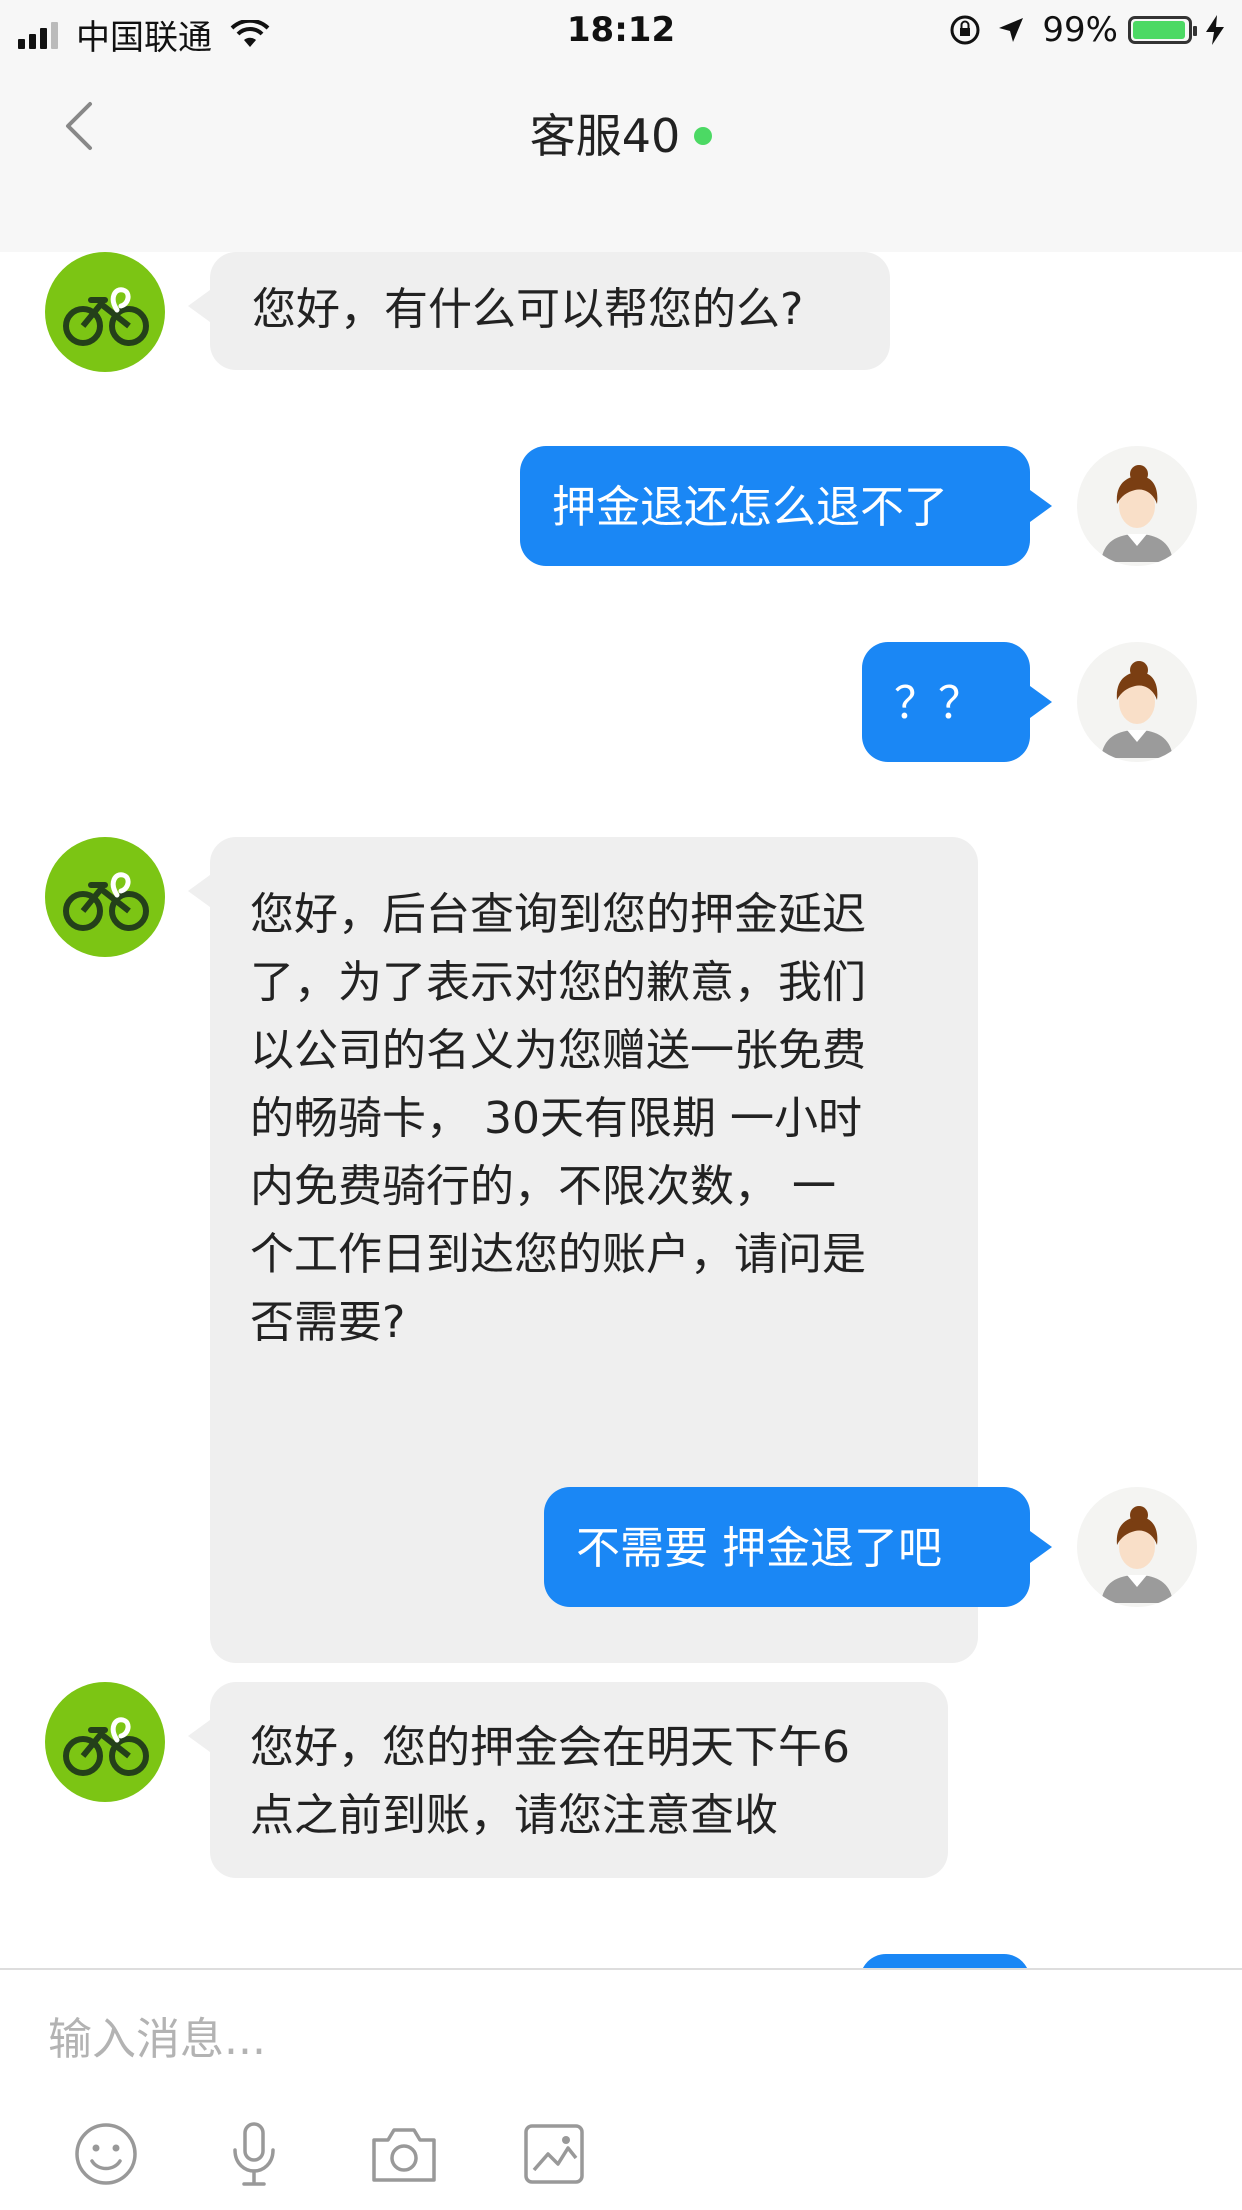  I want to click on message-line: 否需要?, so click(328, 1322).